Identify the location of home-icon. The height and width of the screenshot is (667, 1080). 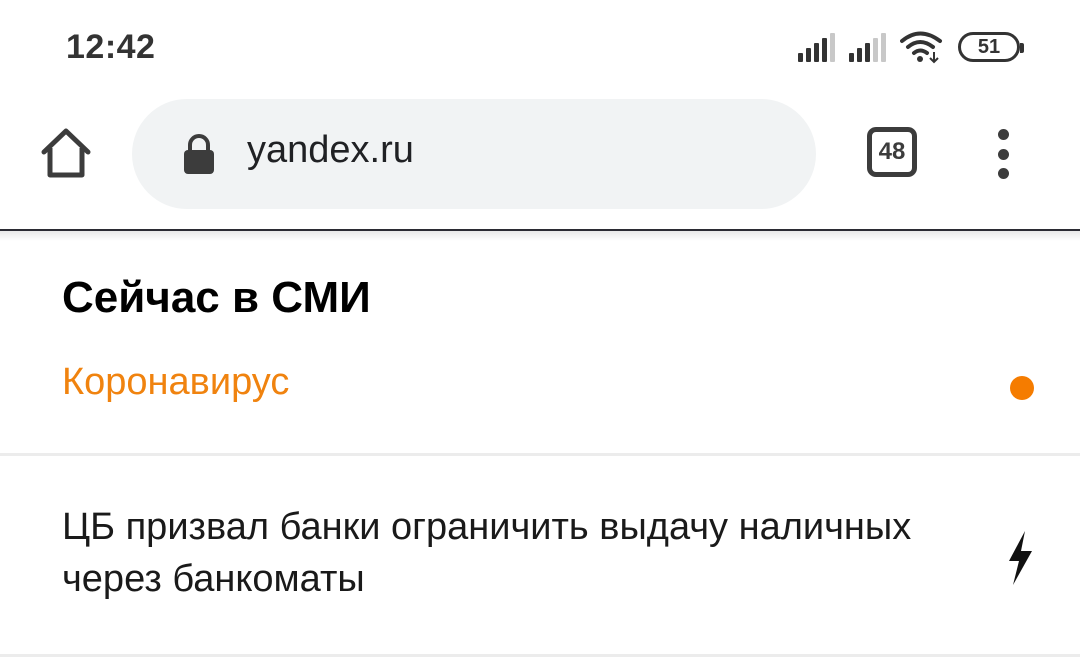
(66, 153).